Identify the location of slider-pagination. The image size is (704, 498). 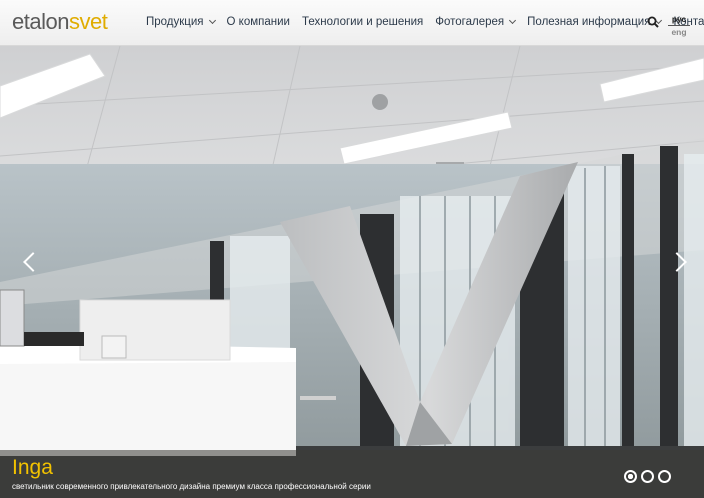
(647, 476).